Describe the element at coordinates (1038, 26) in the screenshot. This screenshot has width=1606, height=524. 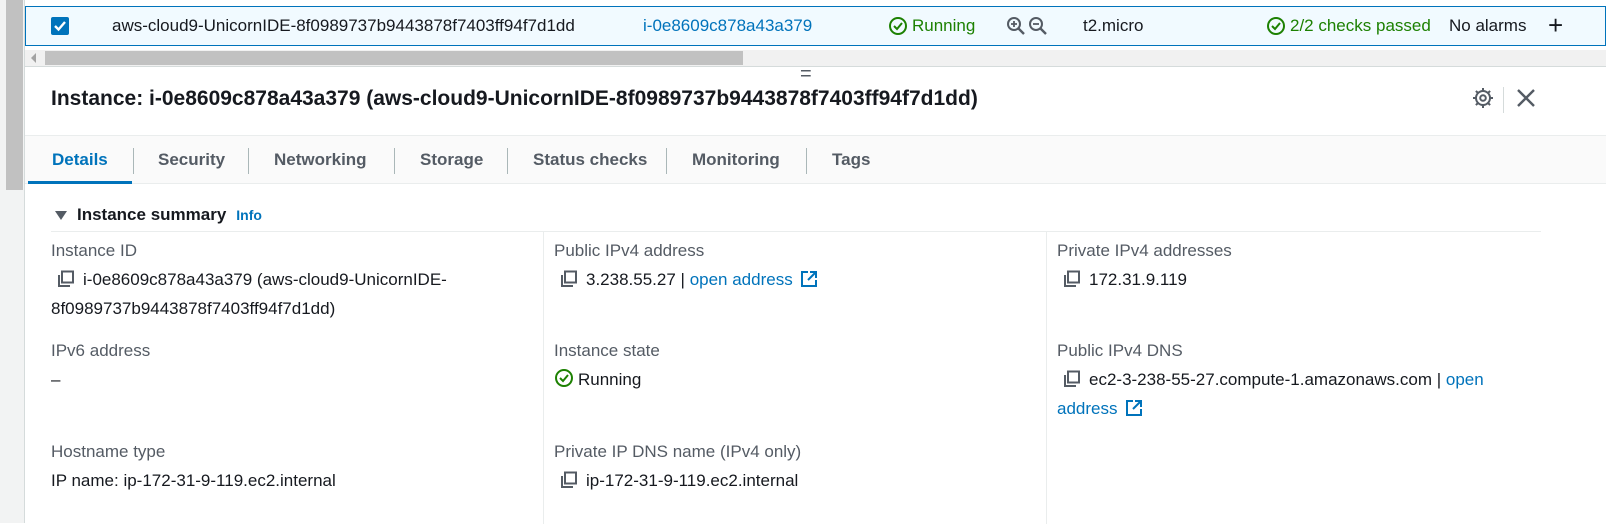
I see `zoom-out-icon` at that location.